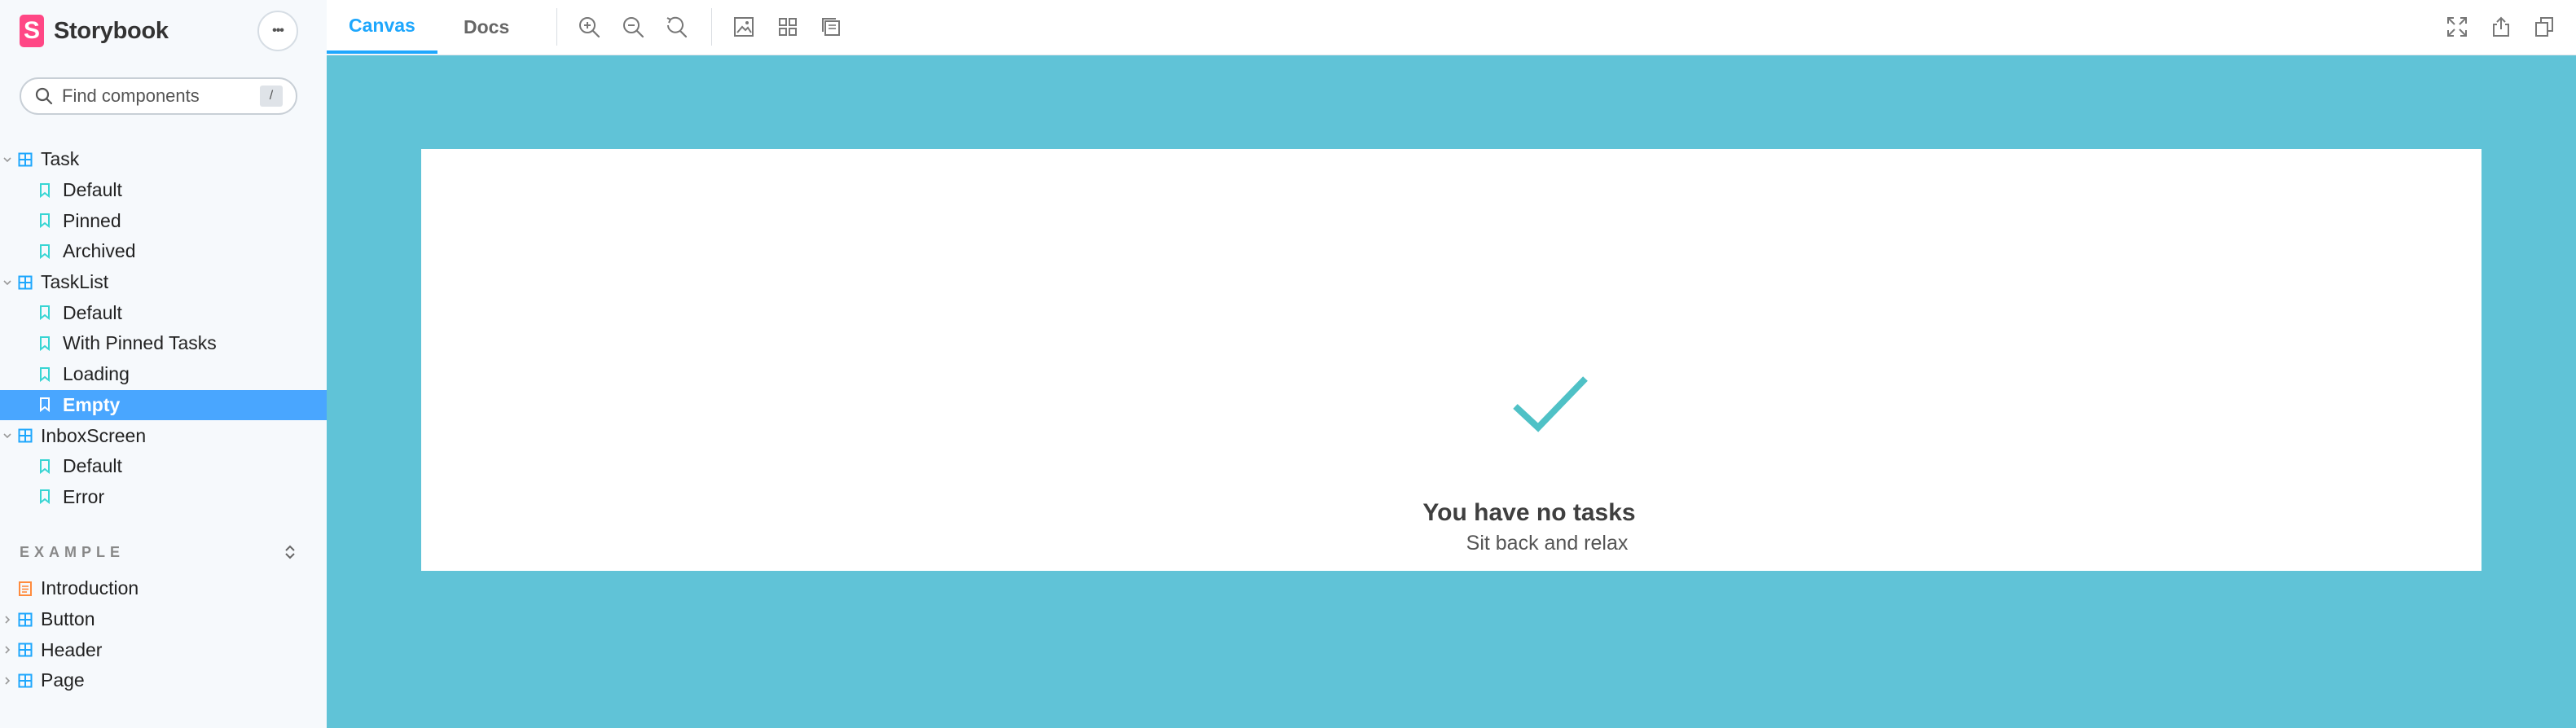  What do you see at coordinates (163, 159) in the screenshot?
I see `tree-item-task: Task` at bounding box center [163, 159].